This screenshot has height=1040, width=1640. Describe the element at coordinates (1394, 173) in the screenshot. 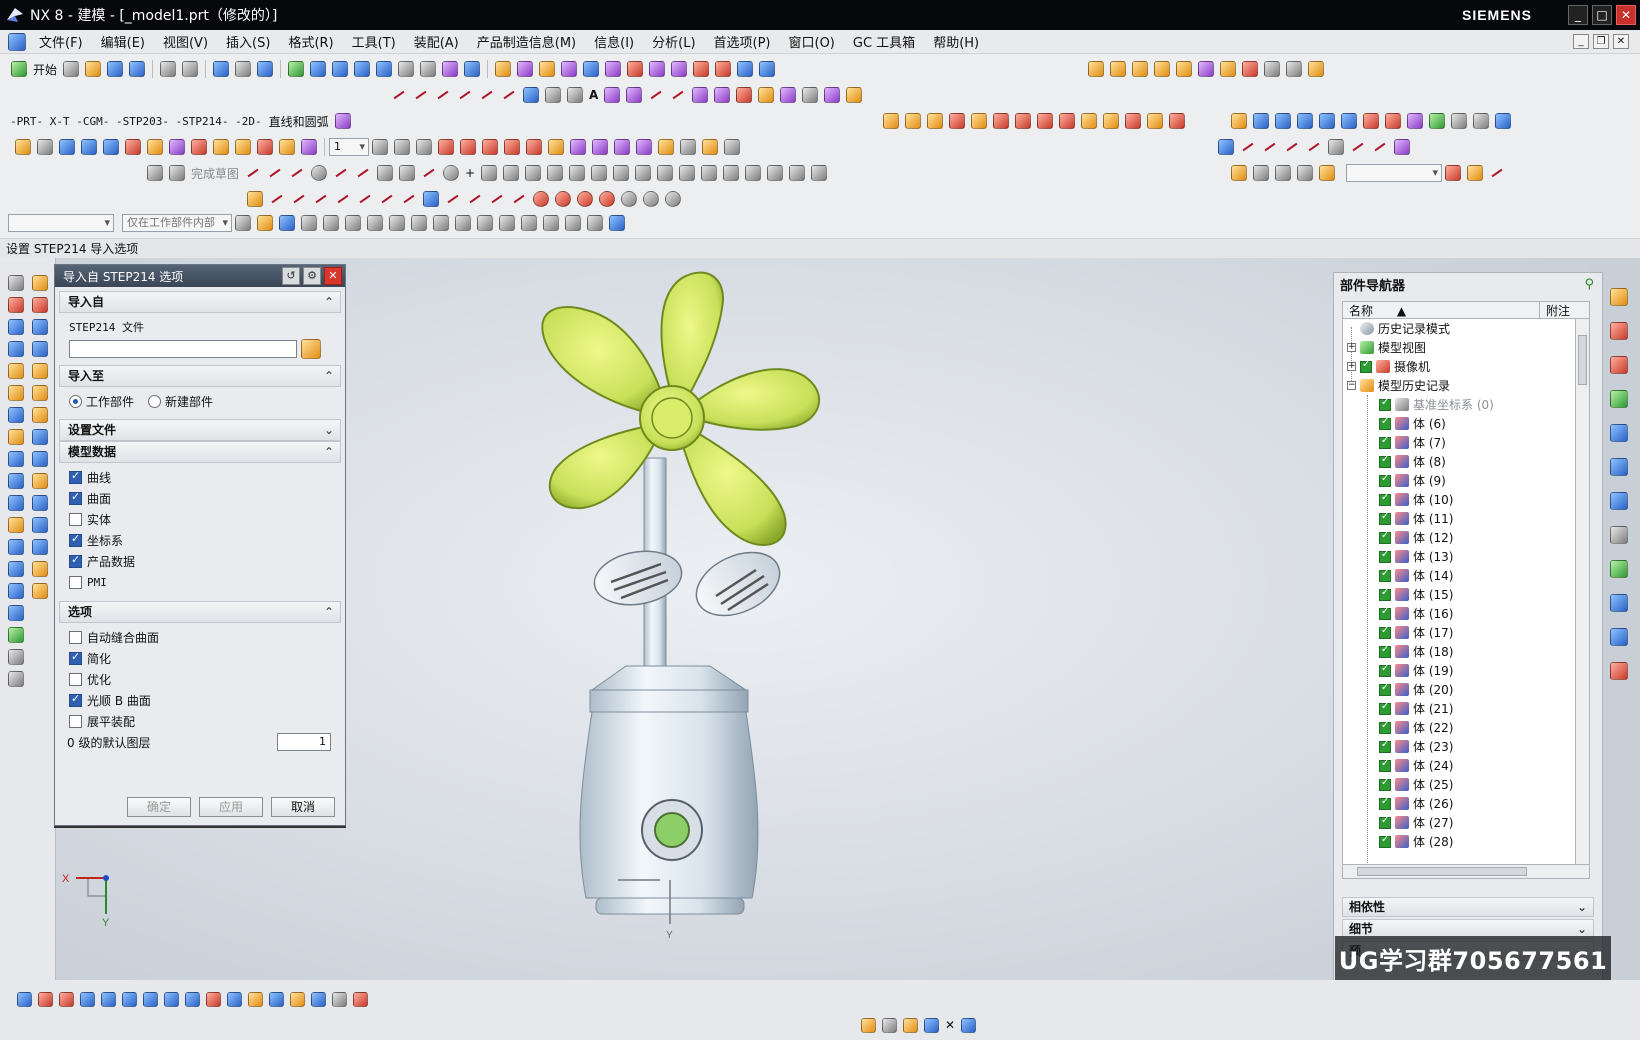

I see `sketch-name-select` at that location.